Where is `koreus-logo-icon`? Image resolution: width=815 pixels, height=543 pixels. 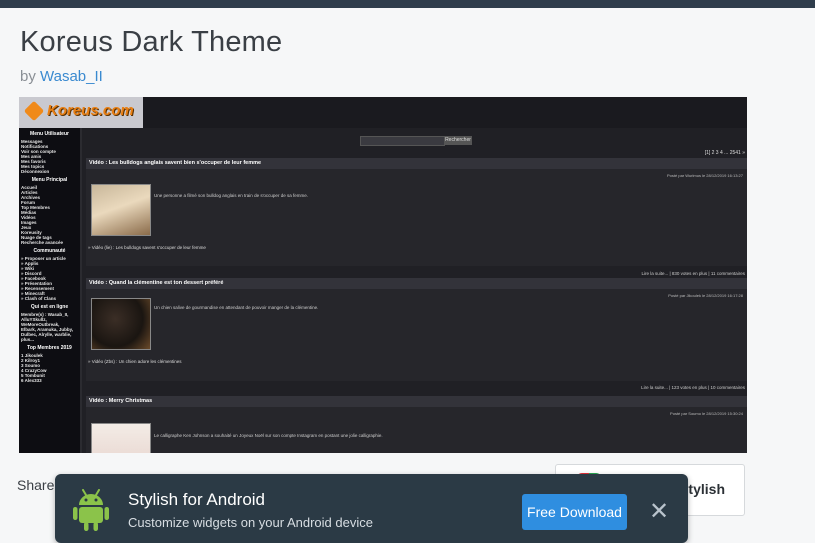 koreus-logo-icon is located at coordinates (34, 111).